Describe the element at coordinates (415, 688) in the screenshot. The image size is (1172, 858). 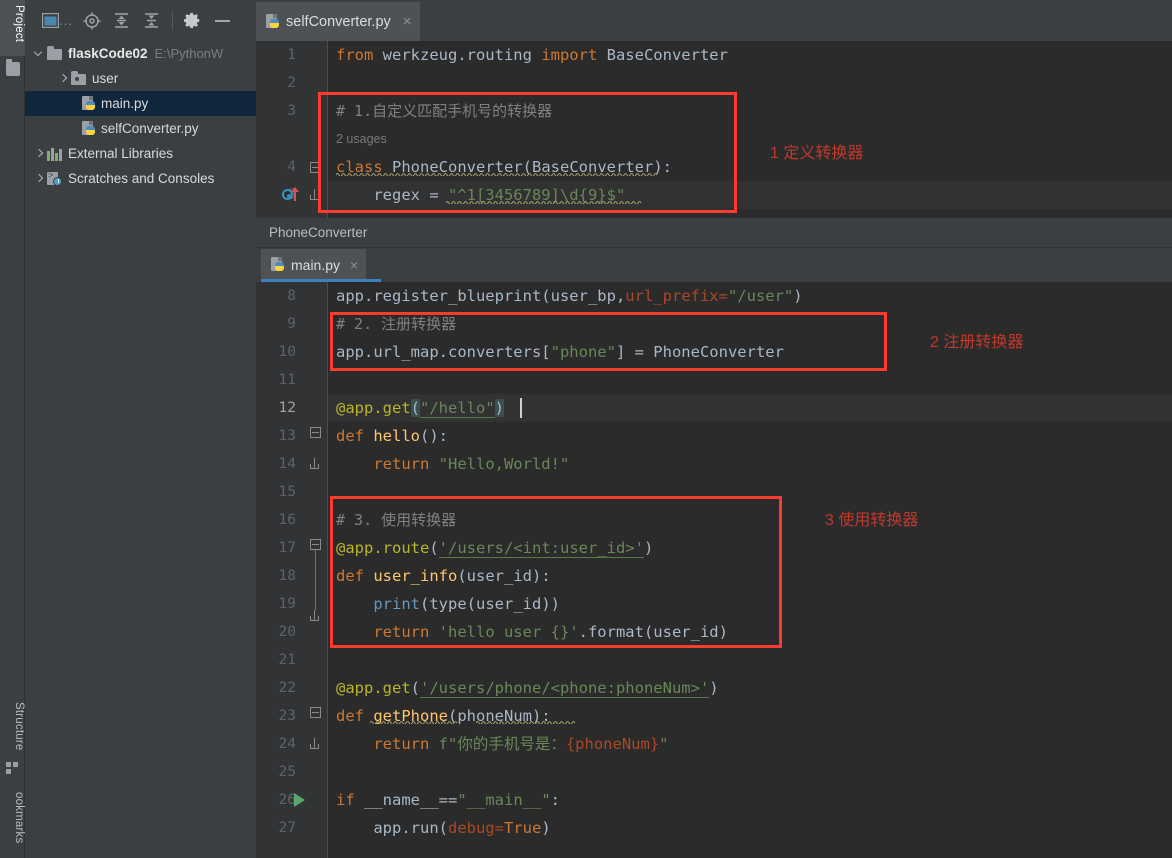
I see `token-paren-open: (` at that location.